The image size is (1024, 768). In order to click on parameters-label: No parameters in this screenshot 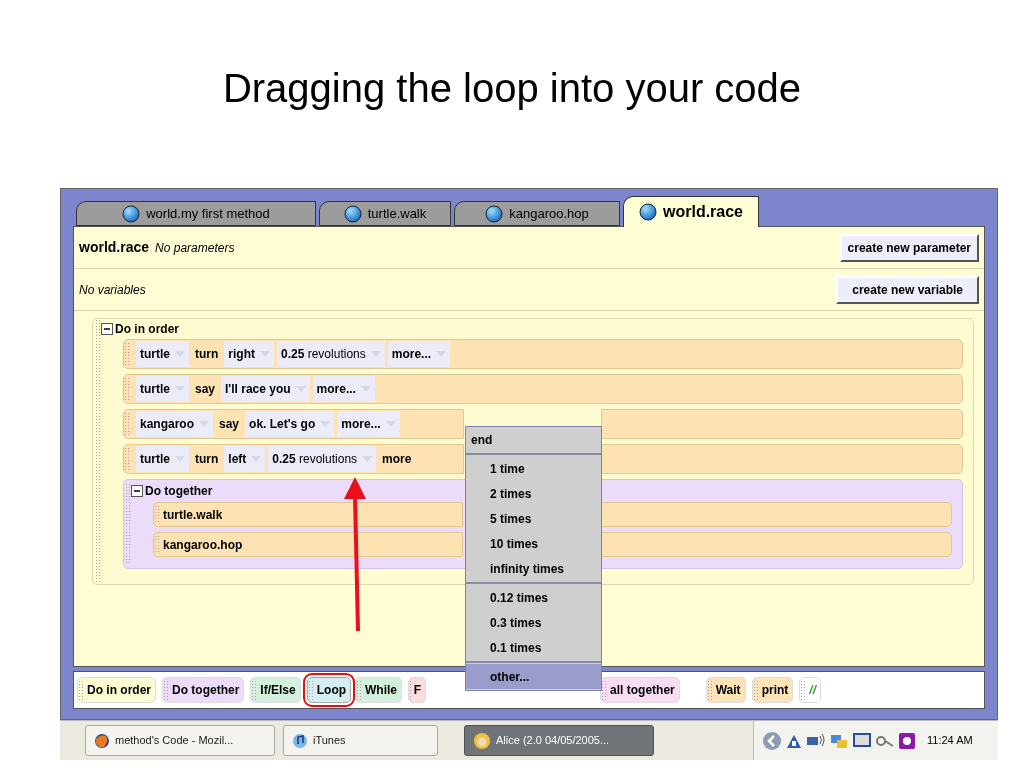, I will do `click(195, 248)`.